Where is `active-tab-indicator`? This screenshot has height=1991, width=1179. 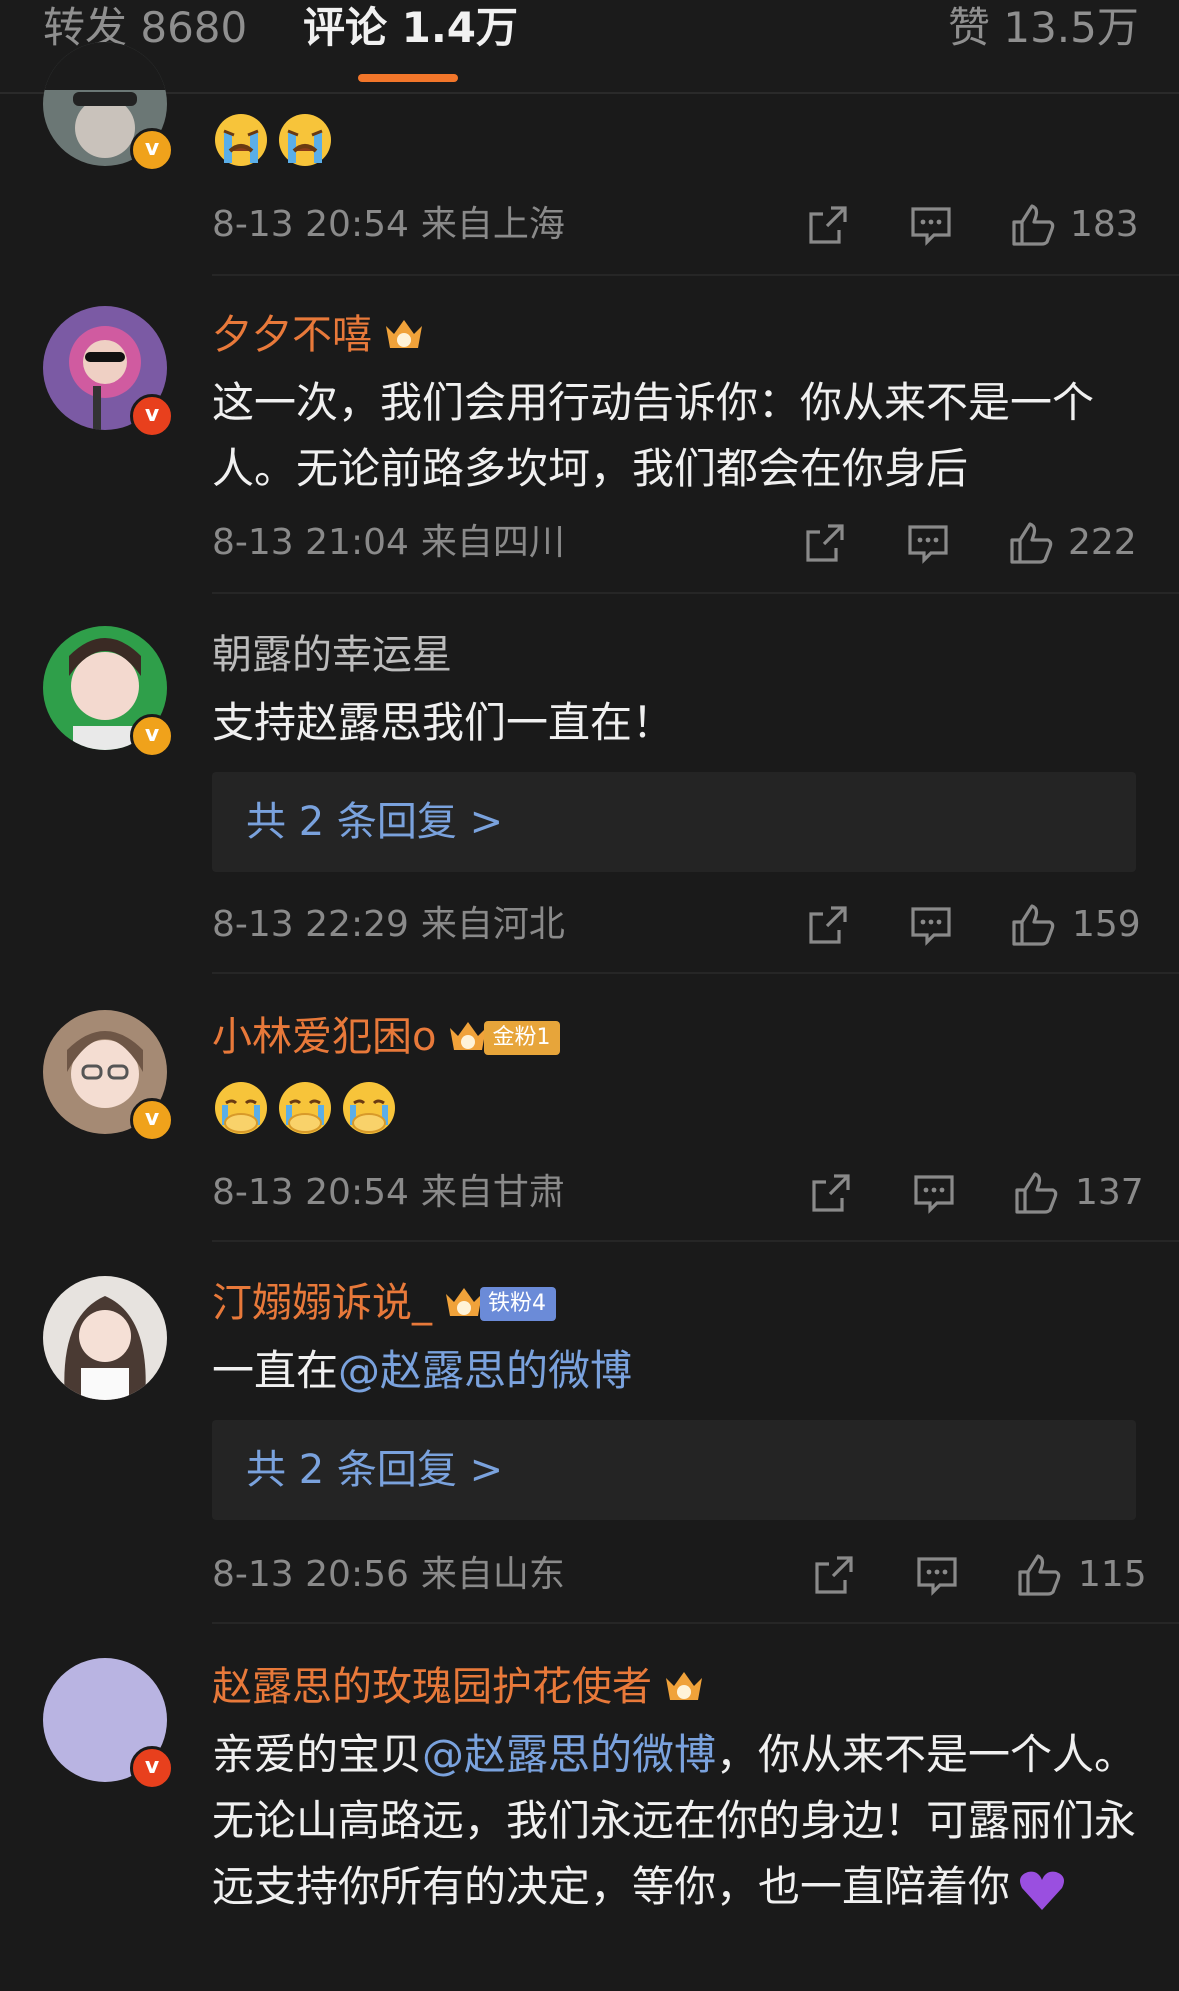
active-tab-indicator is located at coordinates (408, 78).